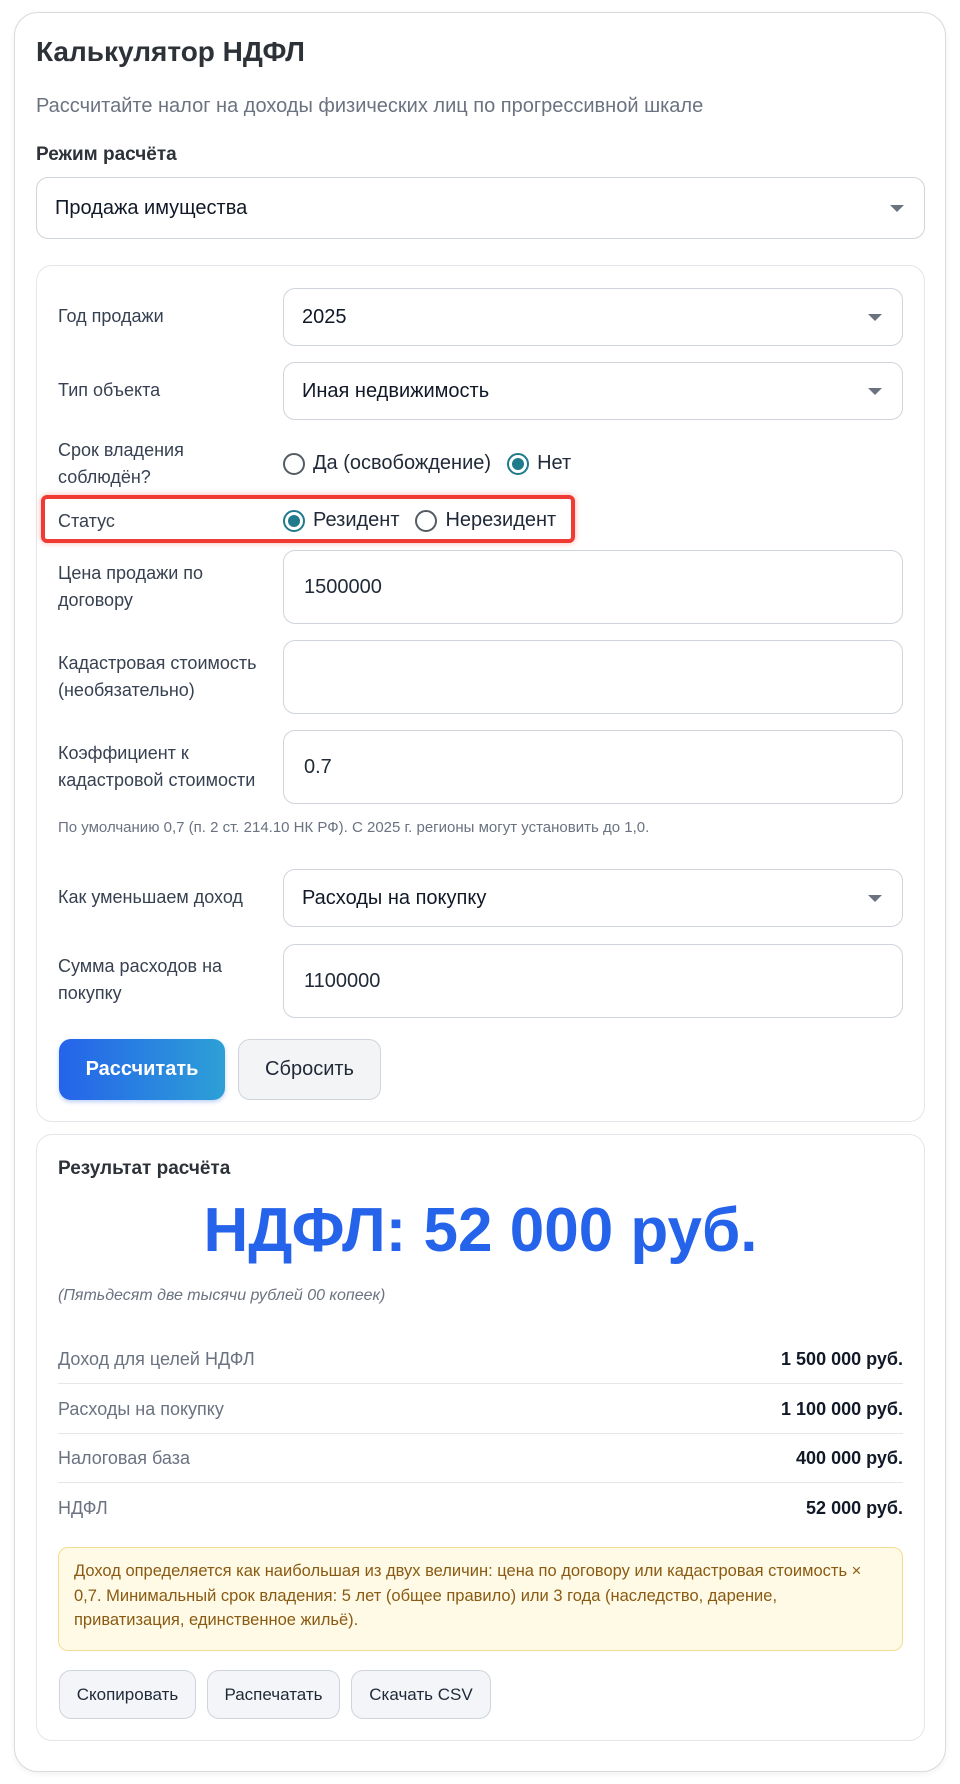 The image size is (960, 1784). Describe the element at coordinates (480, 1458) in the screenshot. I see `result-row: Налоговая база 400 000 руб.` at that location.